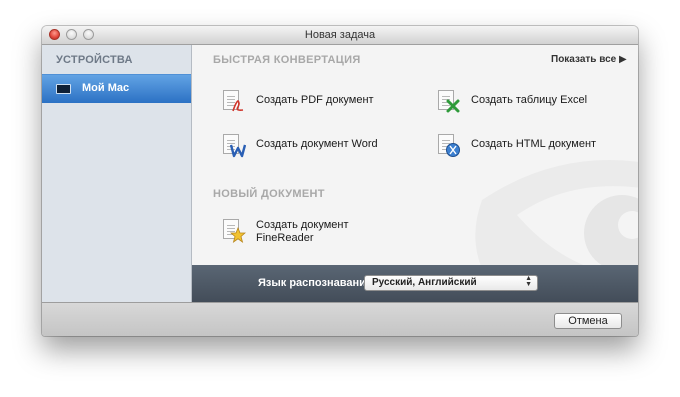 The width and height of the screenshot is (680, 397). What do you see at coordinates (117, 173) in the screenshot?
I see `sidebar: УСТРОЙСТВА Мой Mac` at bounding box center [117, 173].